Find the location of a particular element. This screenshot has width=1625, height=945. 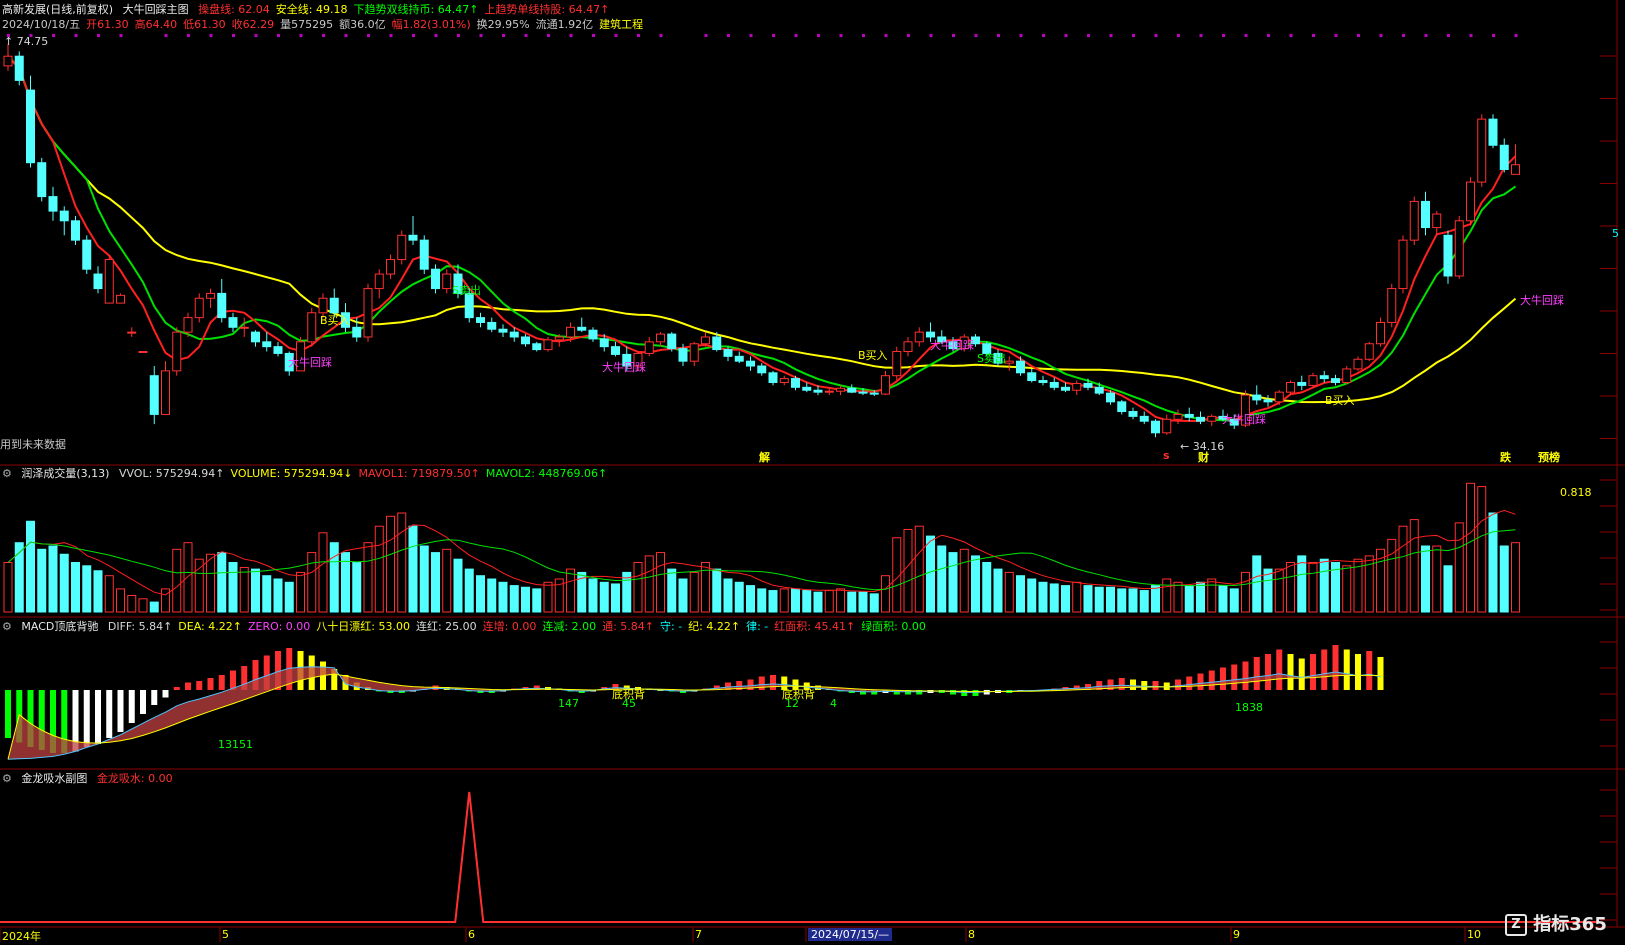

volume-title: 润泽成交量(3,13) is located at coordinates (65, 473).